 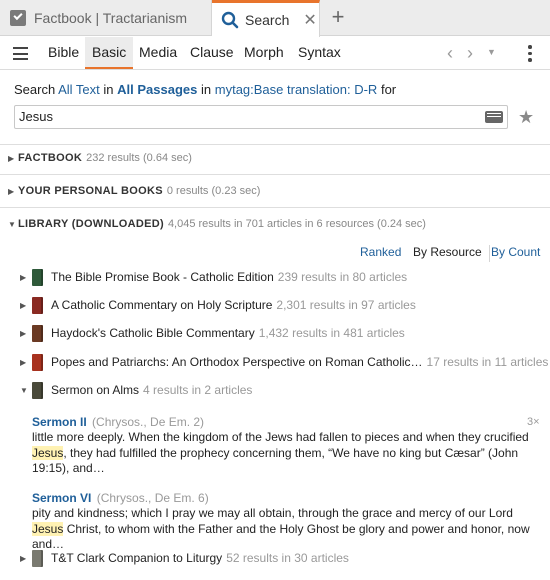 I want to click on article-title-link: Sermon VI, so click(x=61, y=498).